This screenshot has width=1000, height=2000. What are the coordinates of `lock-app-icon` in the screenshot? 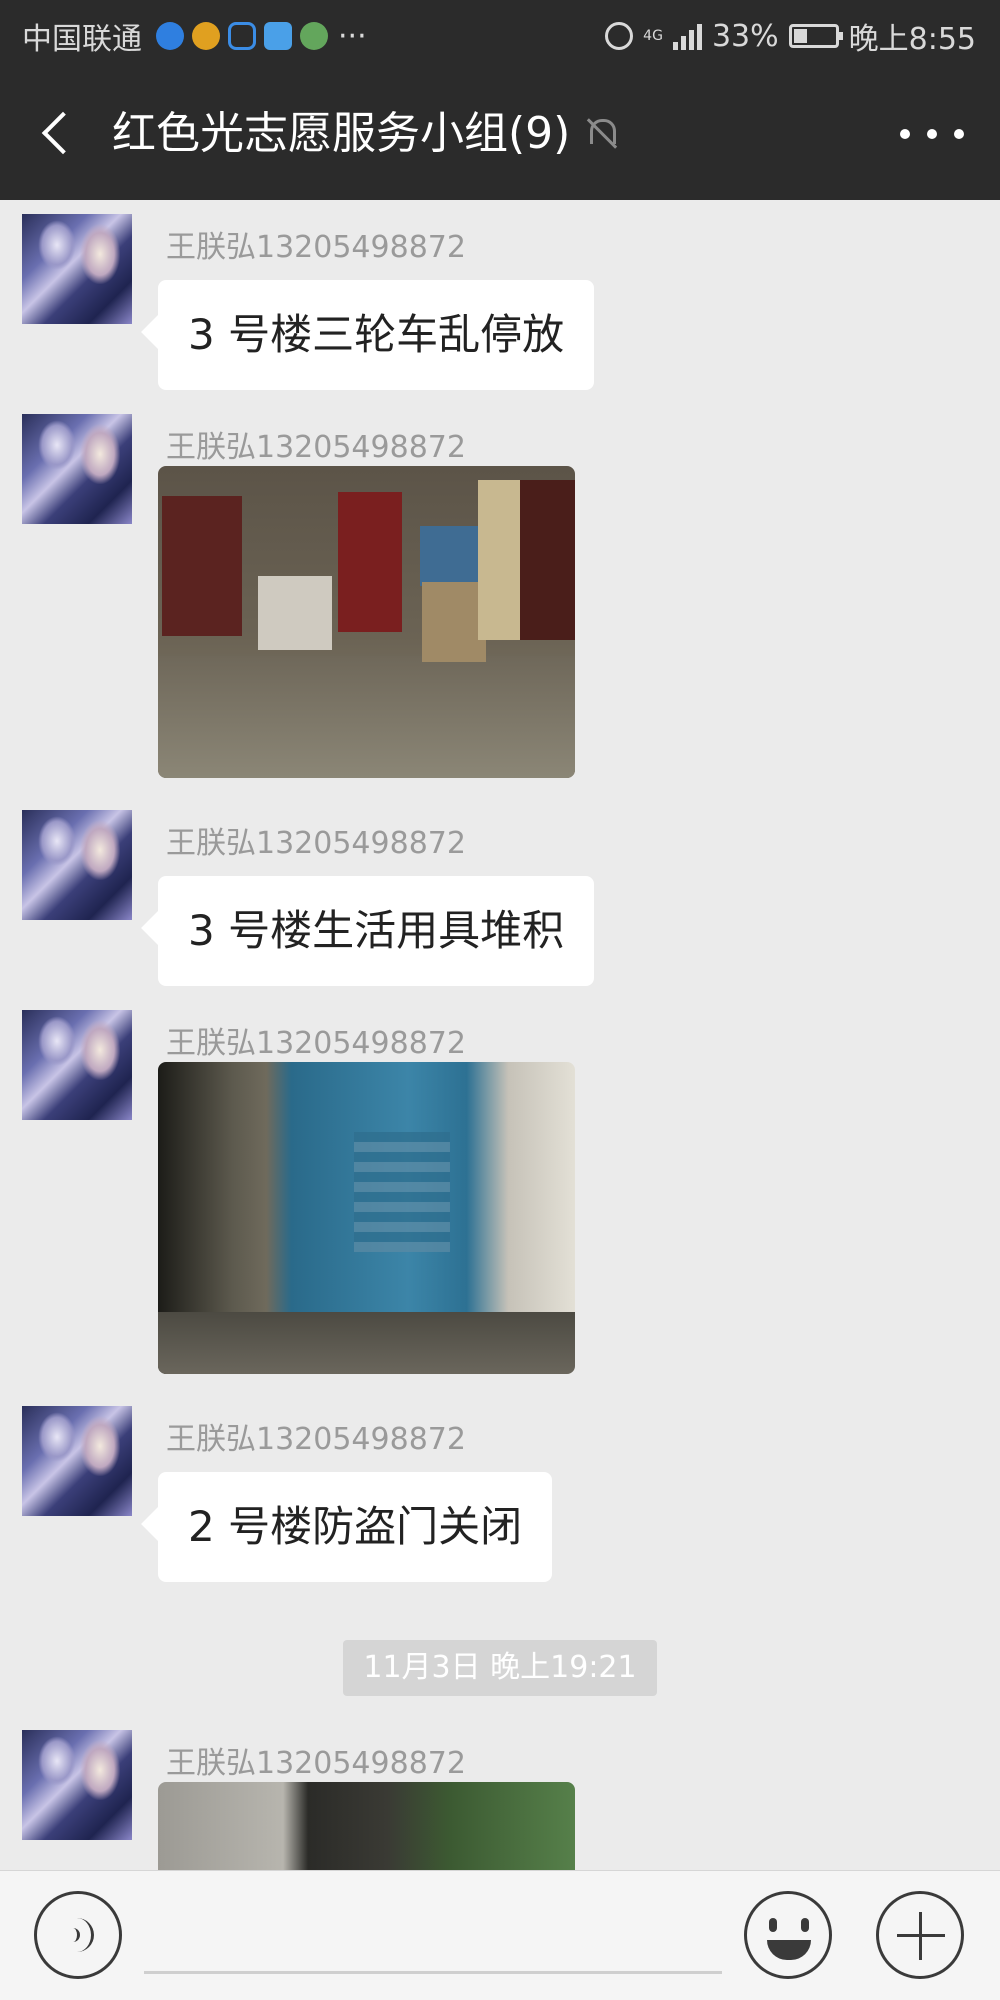 It's located at (242, 36).